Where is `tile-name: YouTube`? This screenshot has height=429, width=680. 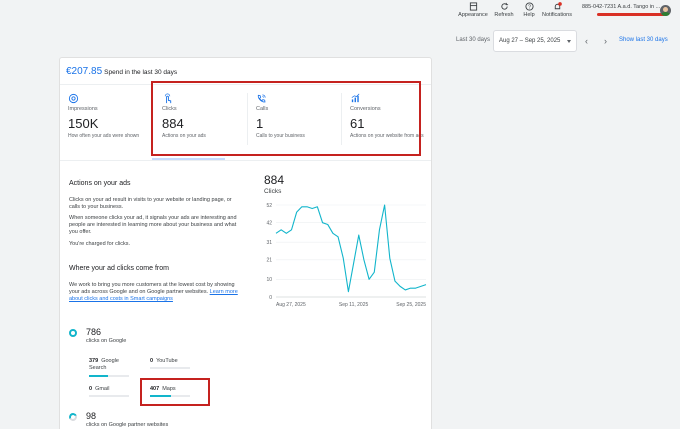 tile-name: YouTube is located at coordinates (167, 361).